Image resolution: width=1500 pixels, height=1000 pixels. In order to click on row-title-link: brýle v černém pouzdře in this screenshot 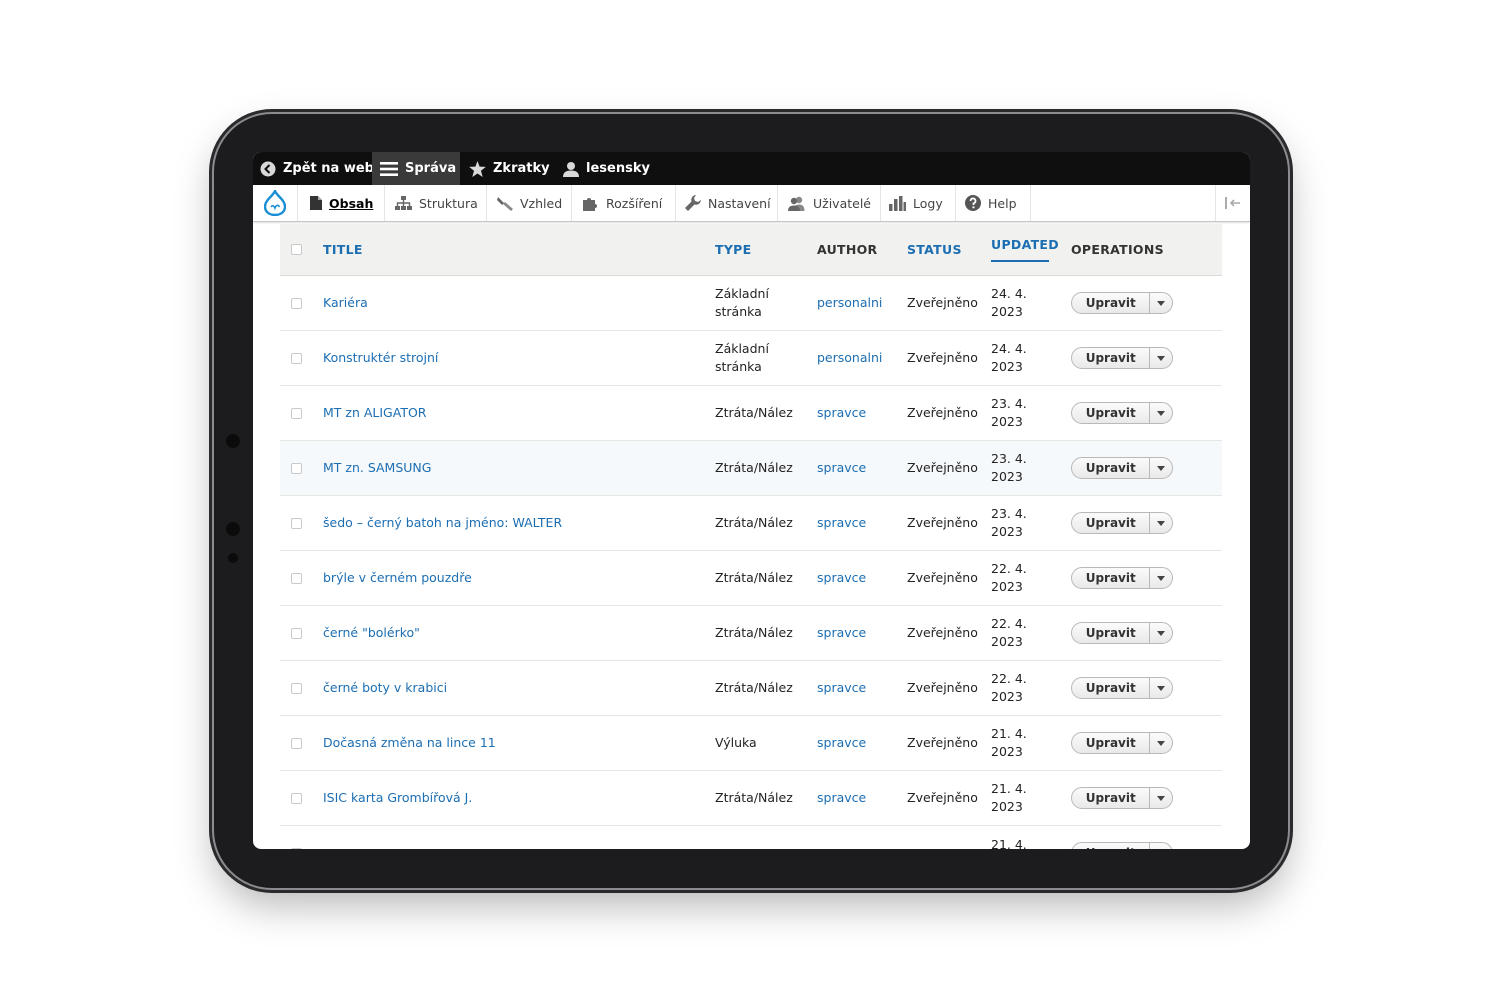, I will do `click(397, 578)`.